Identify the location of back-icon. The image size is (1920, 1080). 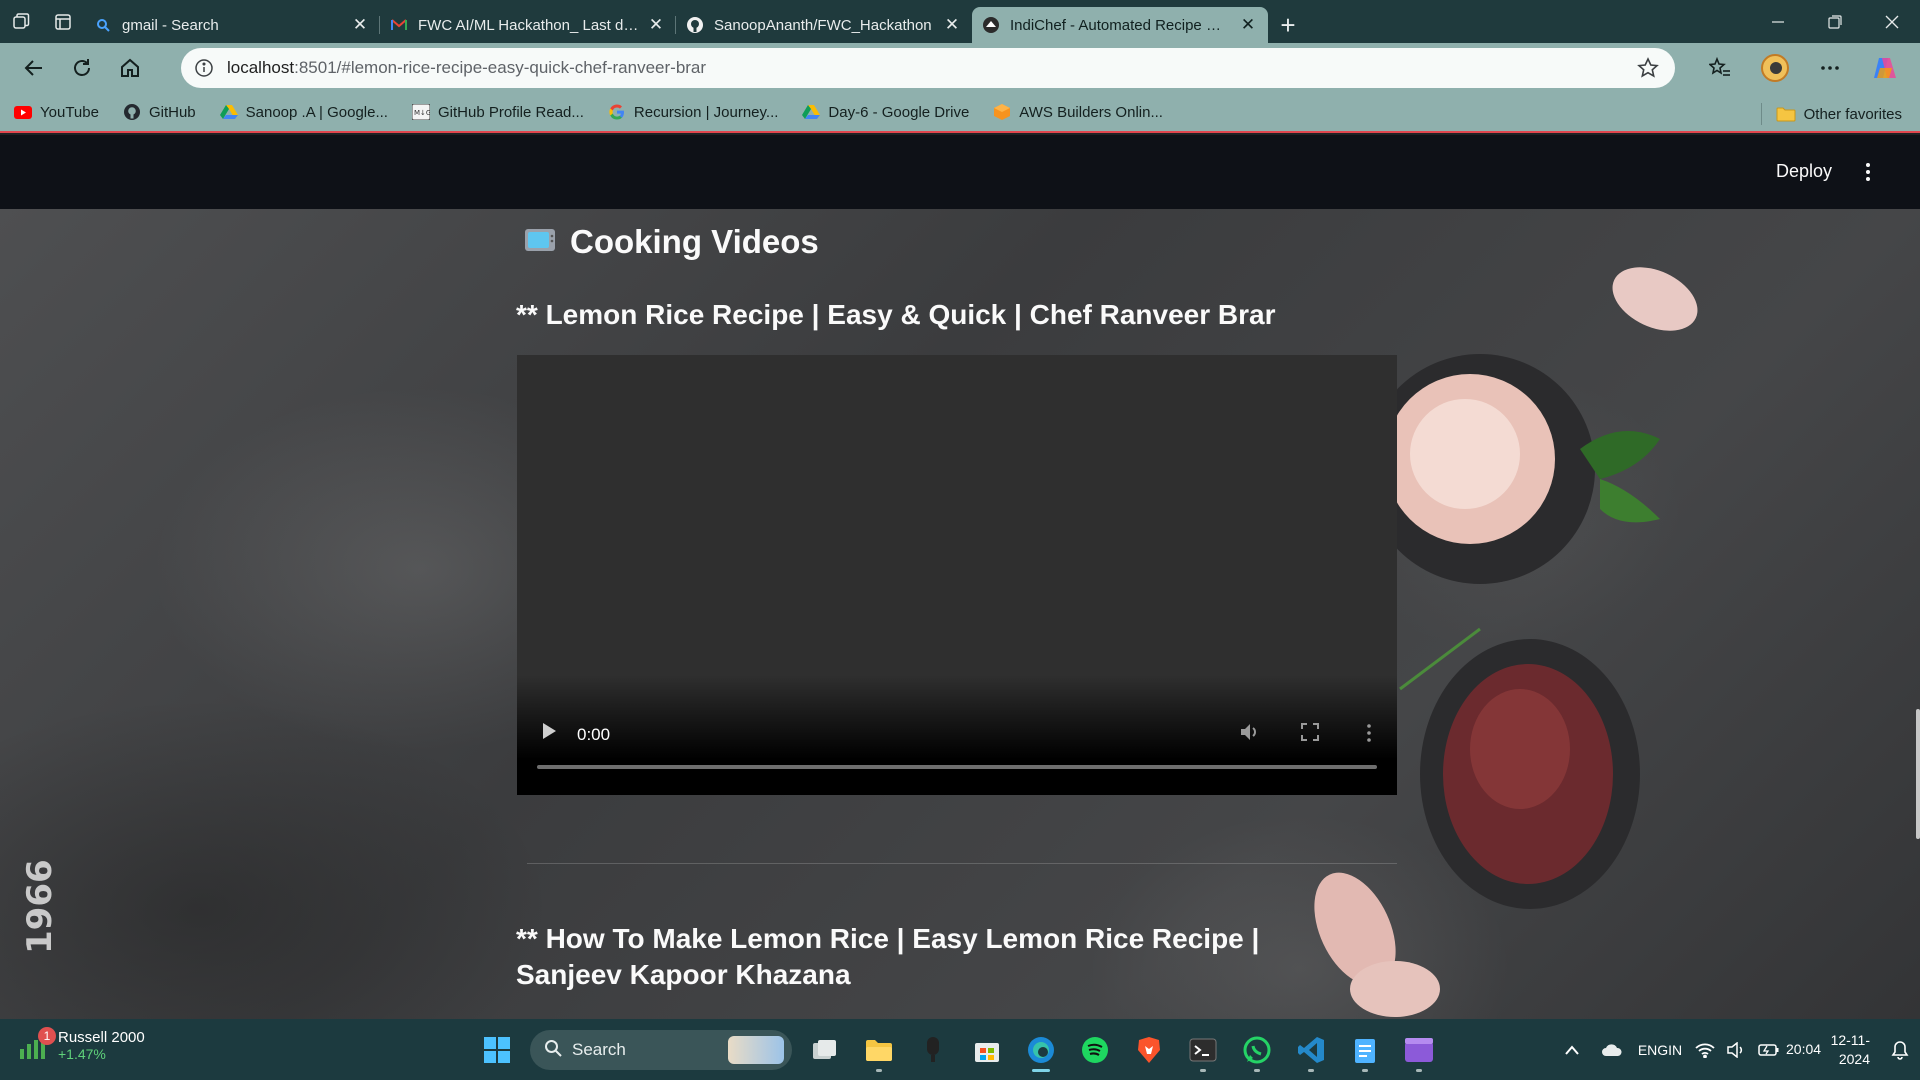
(34, 68).